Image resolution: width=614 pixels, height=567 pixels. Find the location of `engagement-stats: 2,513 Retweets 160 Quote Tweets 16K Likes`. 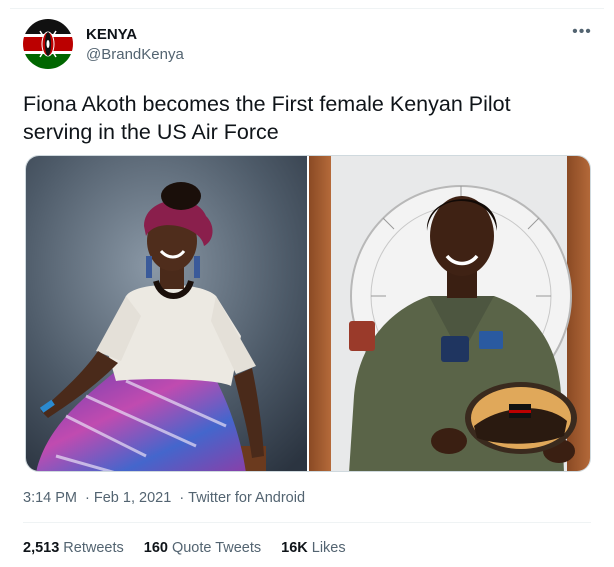

engagement-stats: 2,513 Retweets 160 Quote Tweets 16K Likes is located at coordinates (184, 548).